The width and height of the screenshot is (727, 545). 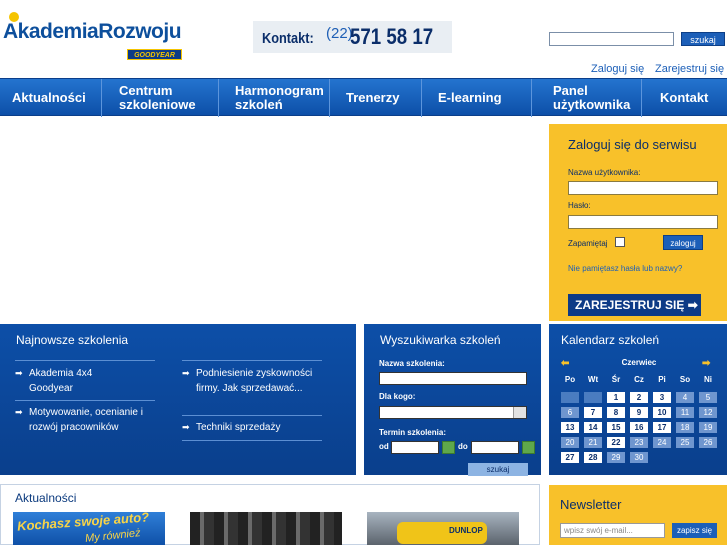 I want to click on calendar-day: 11, so click(x=685, y=412).